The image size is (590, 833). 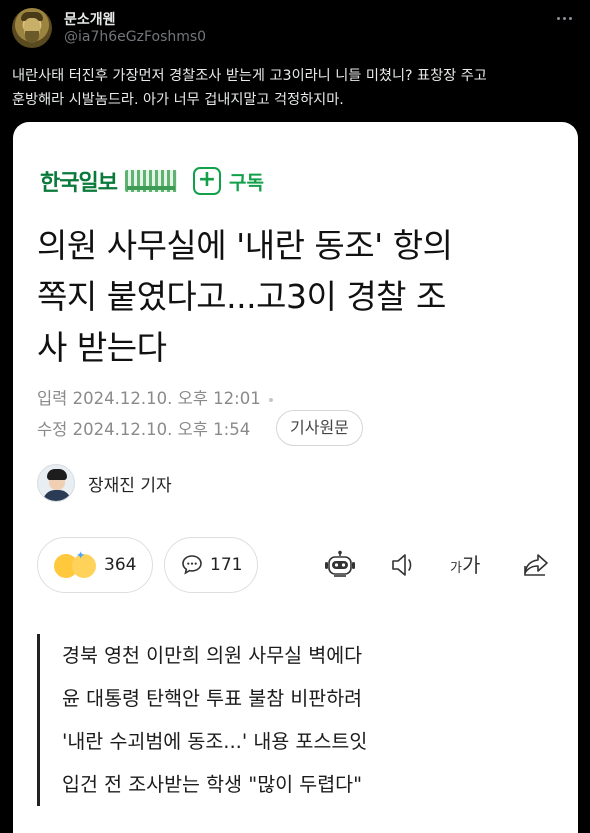 What do you see at coordinates (212, 784) in the screenshot?
I see `summary-line: 입건 전 조사받는 학생 "많이 두렵다"` at bounding box center [212, 784].